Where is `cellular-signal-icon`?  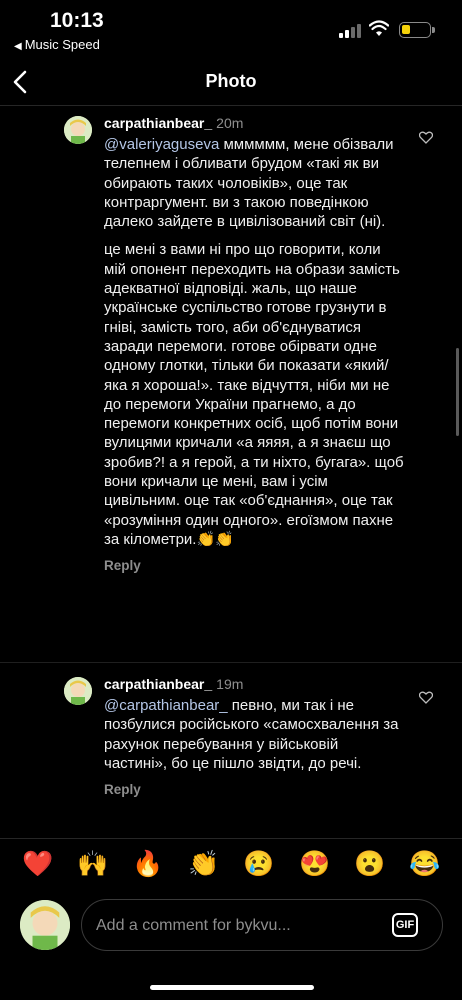
cellular-signal-icon is located at coordinates (350, 31).